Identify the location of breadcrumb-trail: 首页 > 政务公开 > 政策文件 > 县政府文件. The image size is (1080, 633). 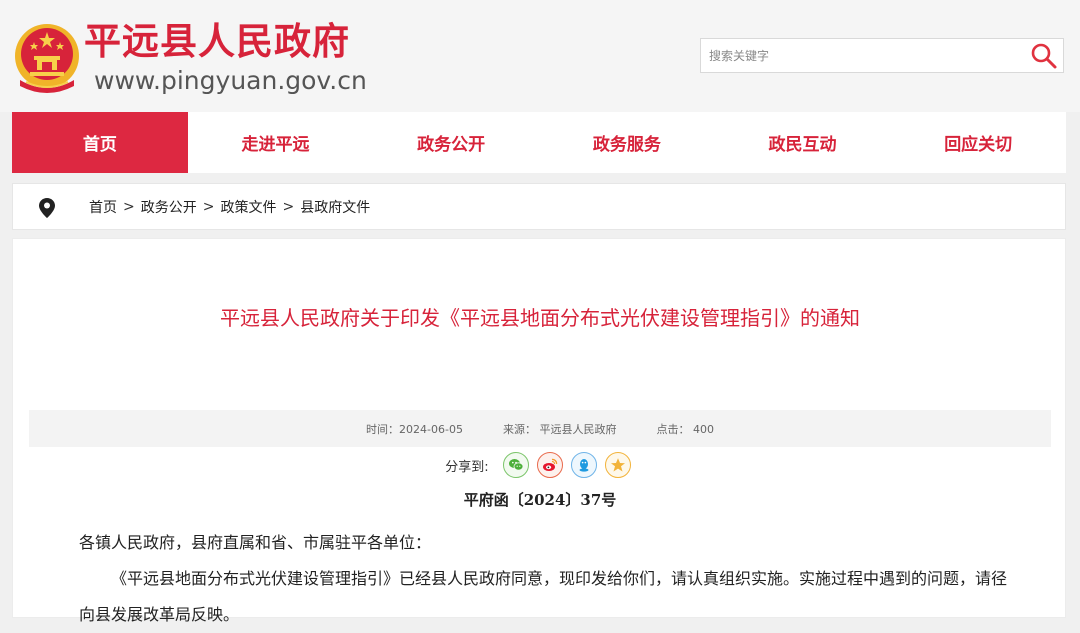
(229, 206).